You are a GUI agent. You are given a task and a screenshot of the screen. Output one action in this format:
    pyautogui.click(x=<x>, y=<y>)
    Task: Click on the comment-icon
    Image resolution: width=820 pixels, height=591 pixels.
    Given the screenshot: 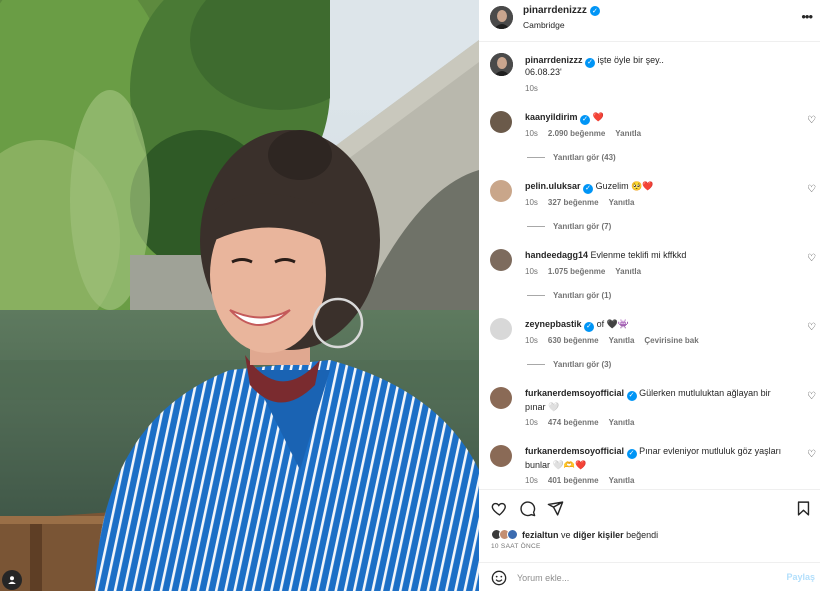 What is the action you would take?
    pyautogui.click(x=527, y=508)
    